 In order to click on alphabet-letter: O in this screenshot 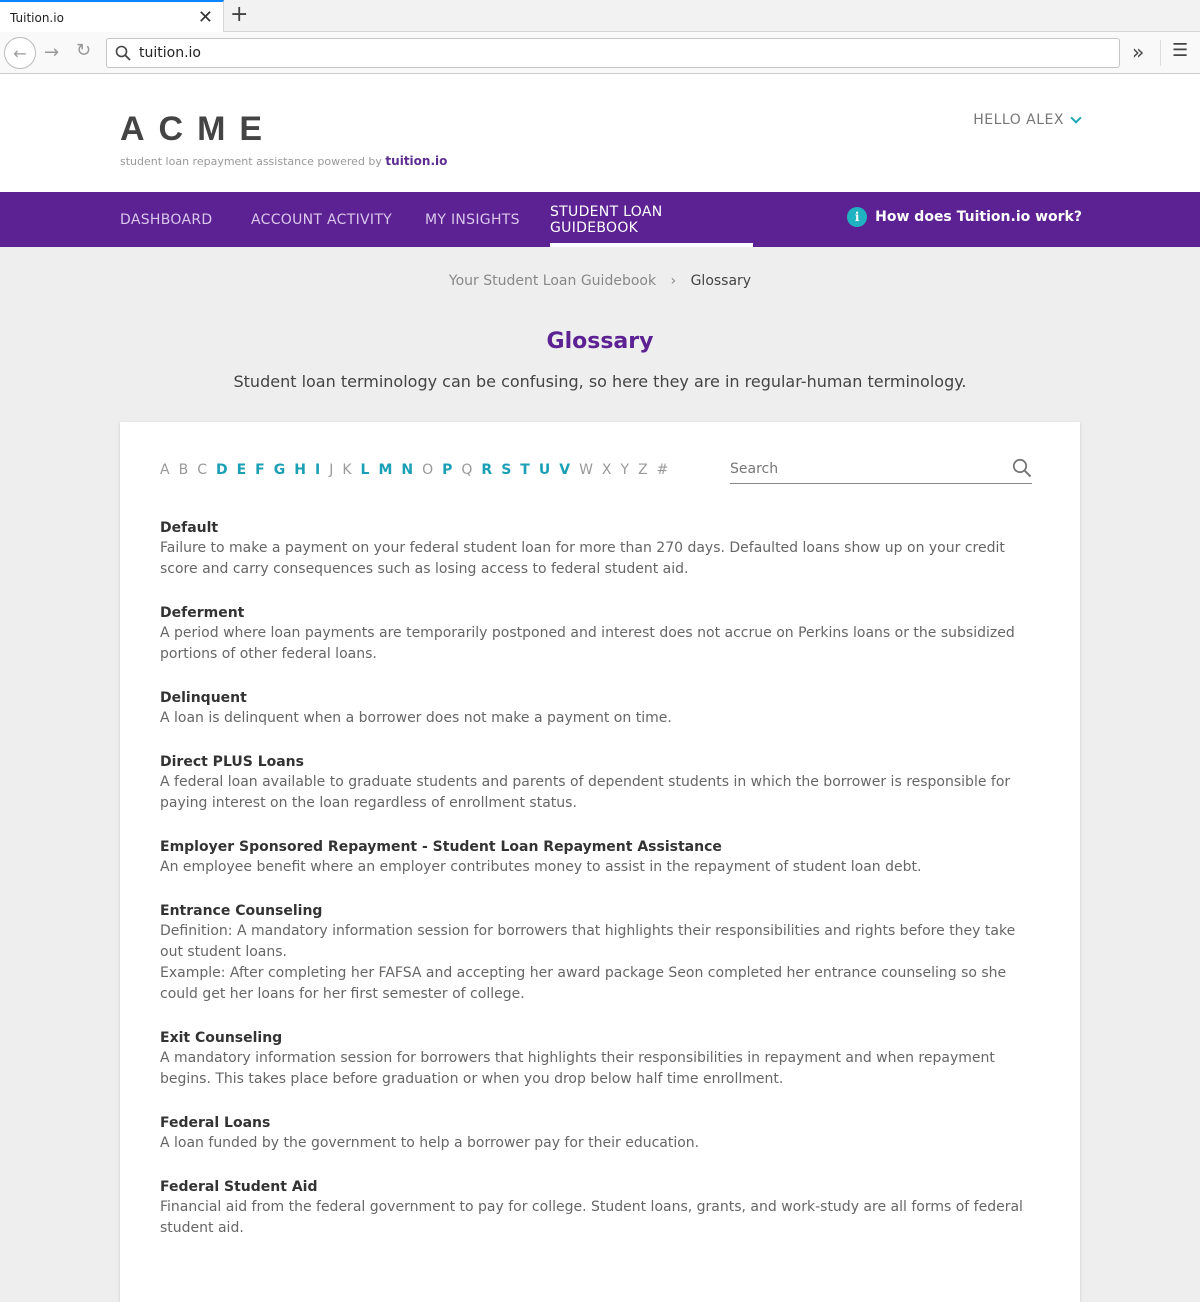, I will do `click(428, 470)`.